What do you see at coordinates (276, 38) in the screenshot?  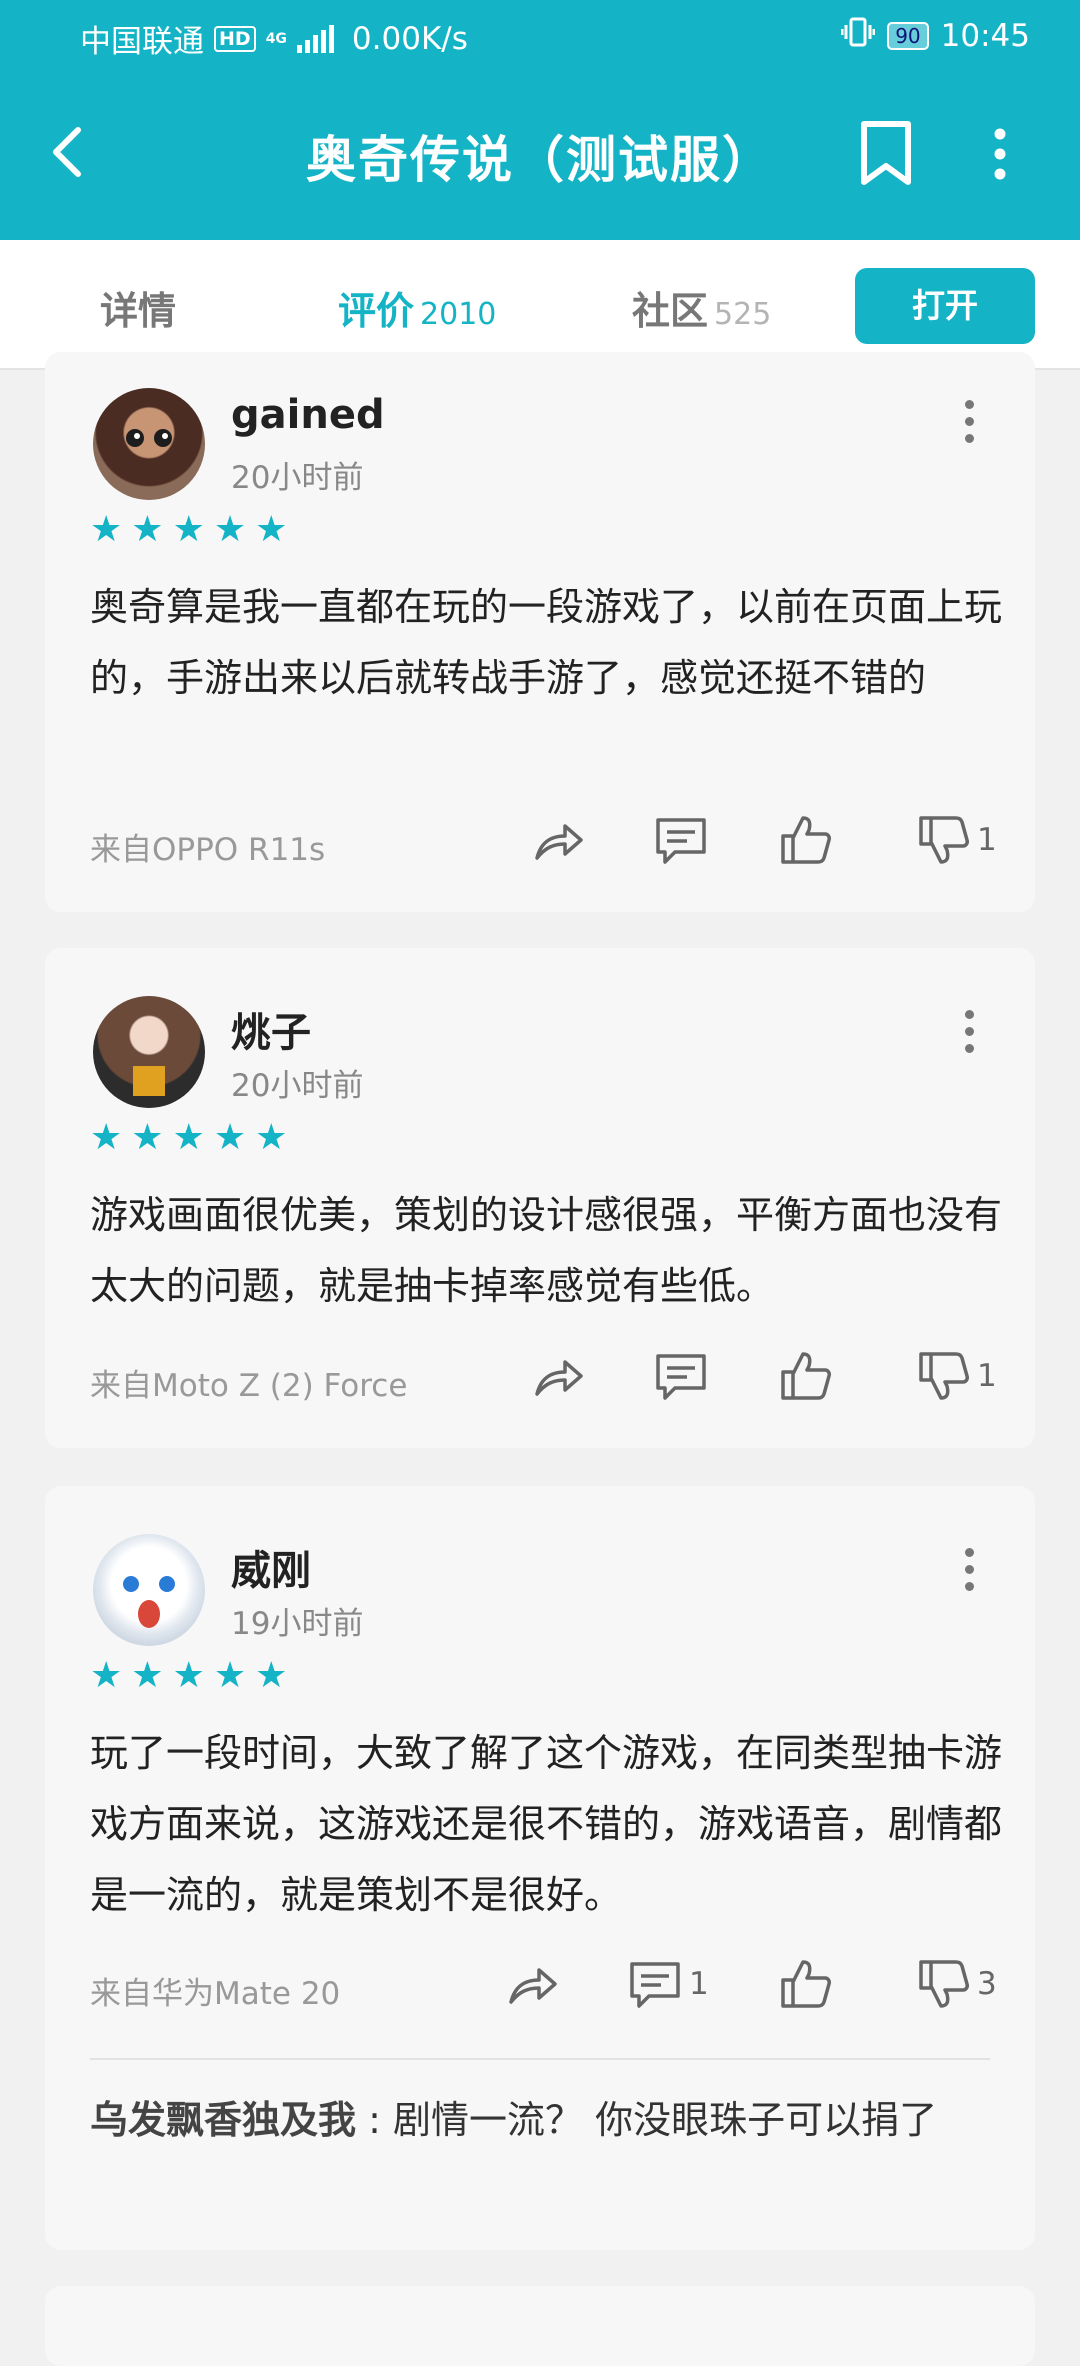 I see `network-type: 4G` at bounding box center [276, 38].